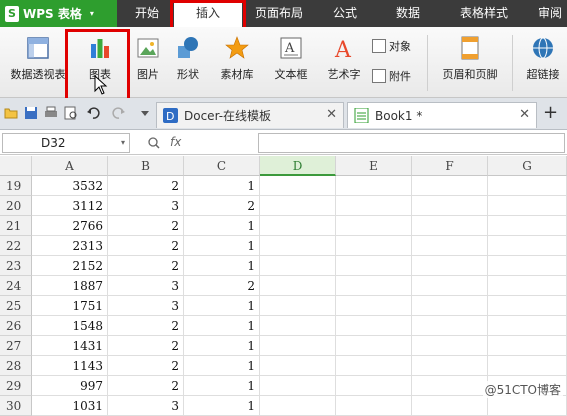 The width and height of the screenshot is (567, 416). Describe the element at coordinates (70, 366) in the screenshot. I see `cell-a-28: 1143` at that location.